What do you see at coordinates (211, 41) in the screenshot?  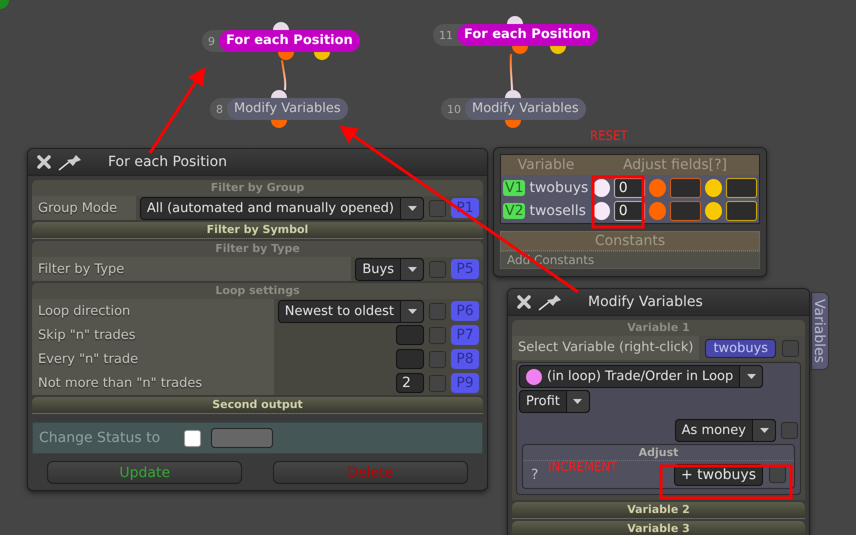 I see `node-number: 9` at bounding box center [211, 41].